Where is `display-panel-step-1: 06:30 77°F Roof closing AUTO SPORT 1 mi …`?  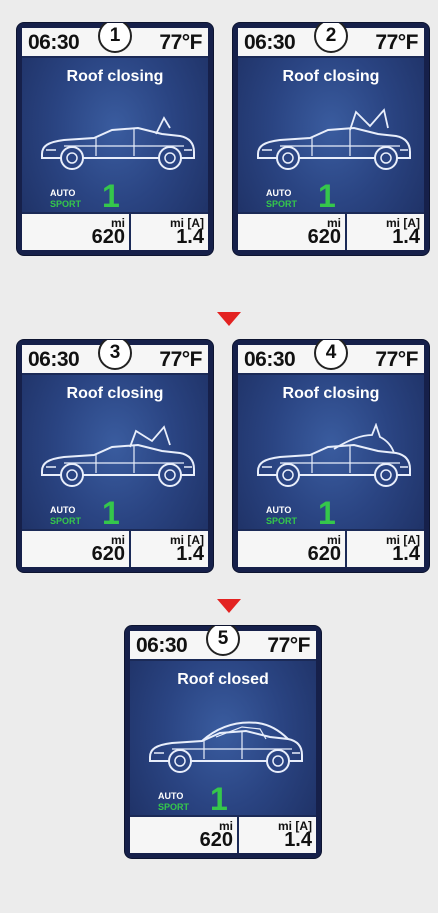 display-panel-step-1: 06:30 77°F Roof closing AUTO SPORT 1 mi … is located at coordinates (115, 139).